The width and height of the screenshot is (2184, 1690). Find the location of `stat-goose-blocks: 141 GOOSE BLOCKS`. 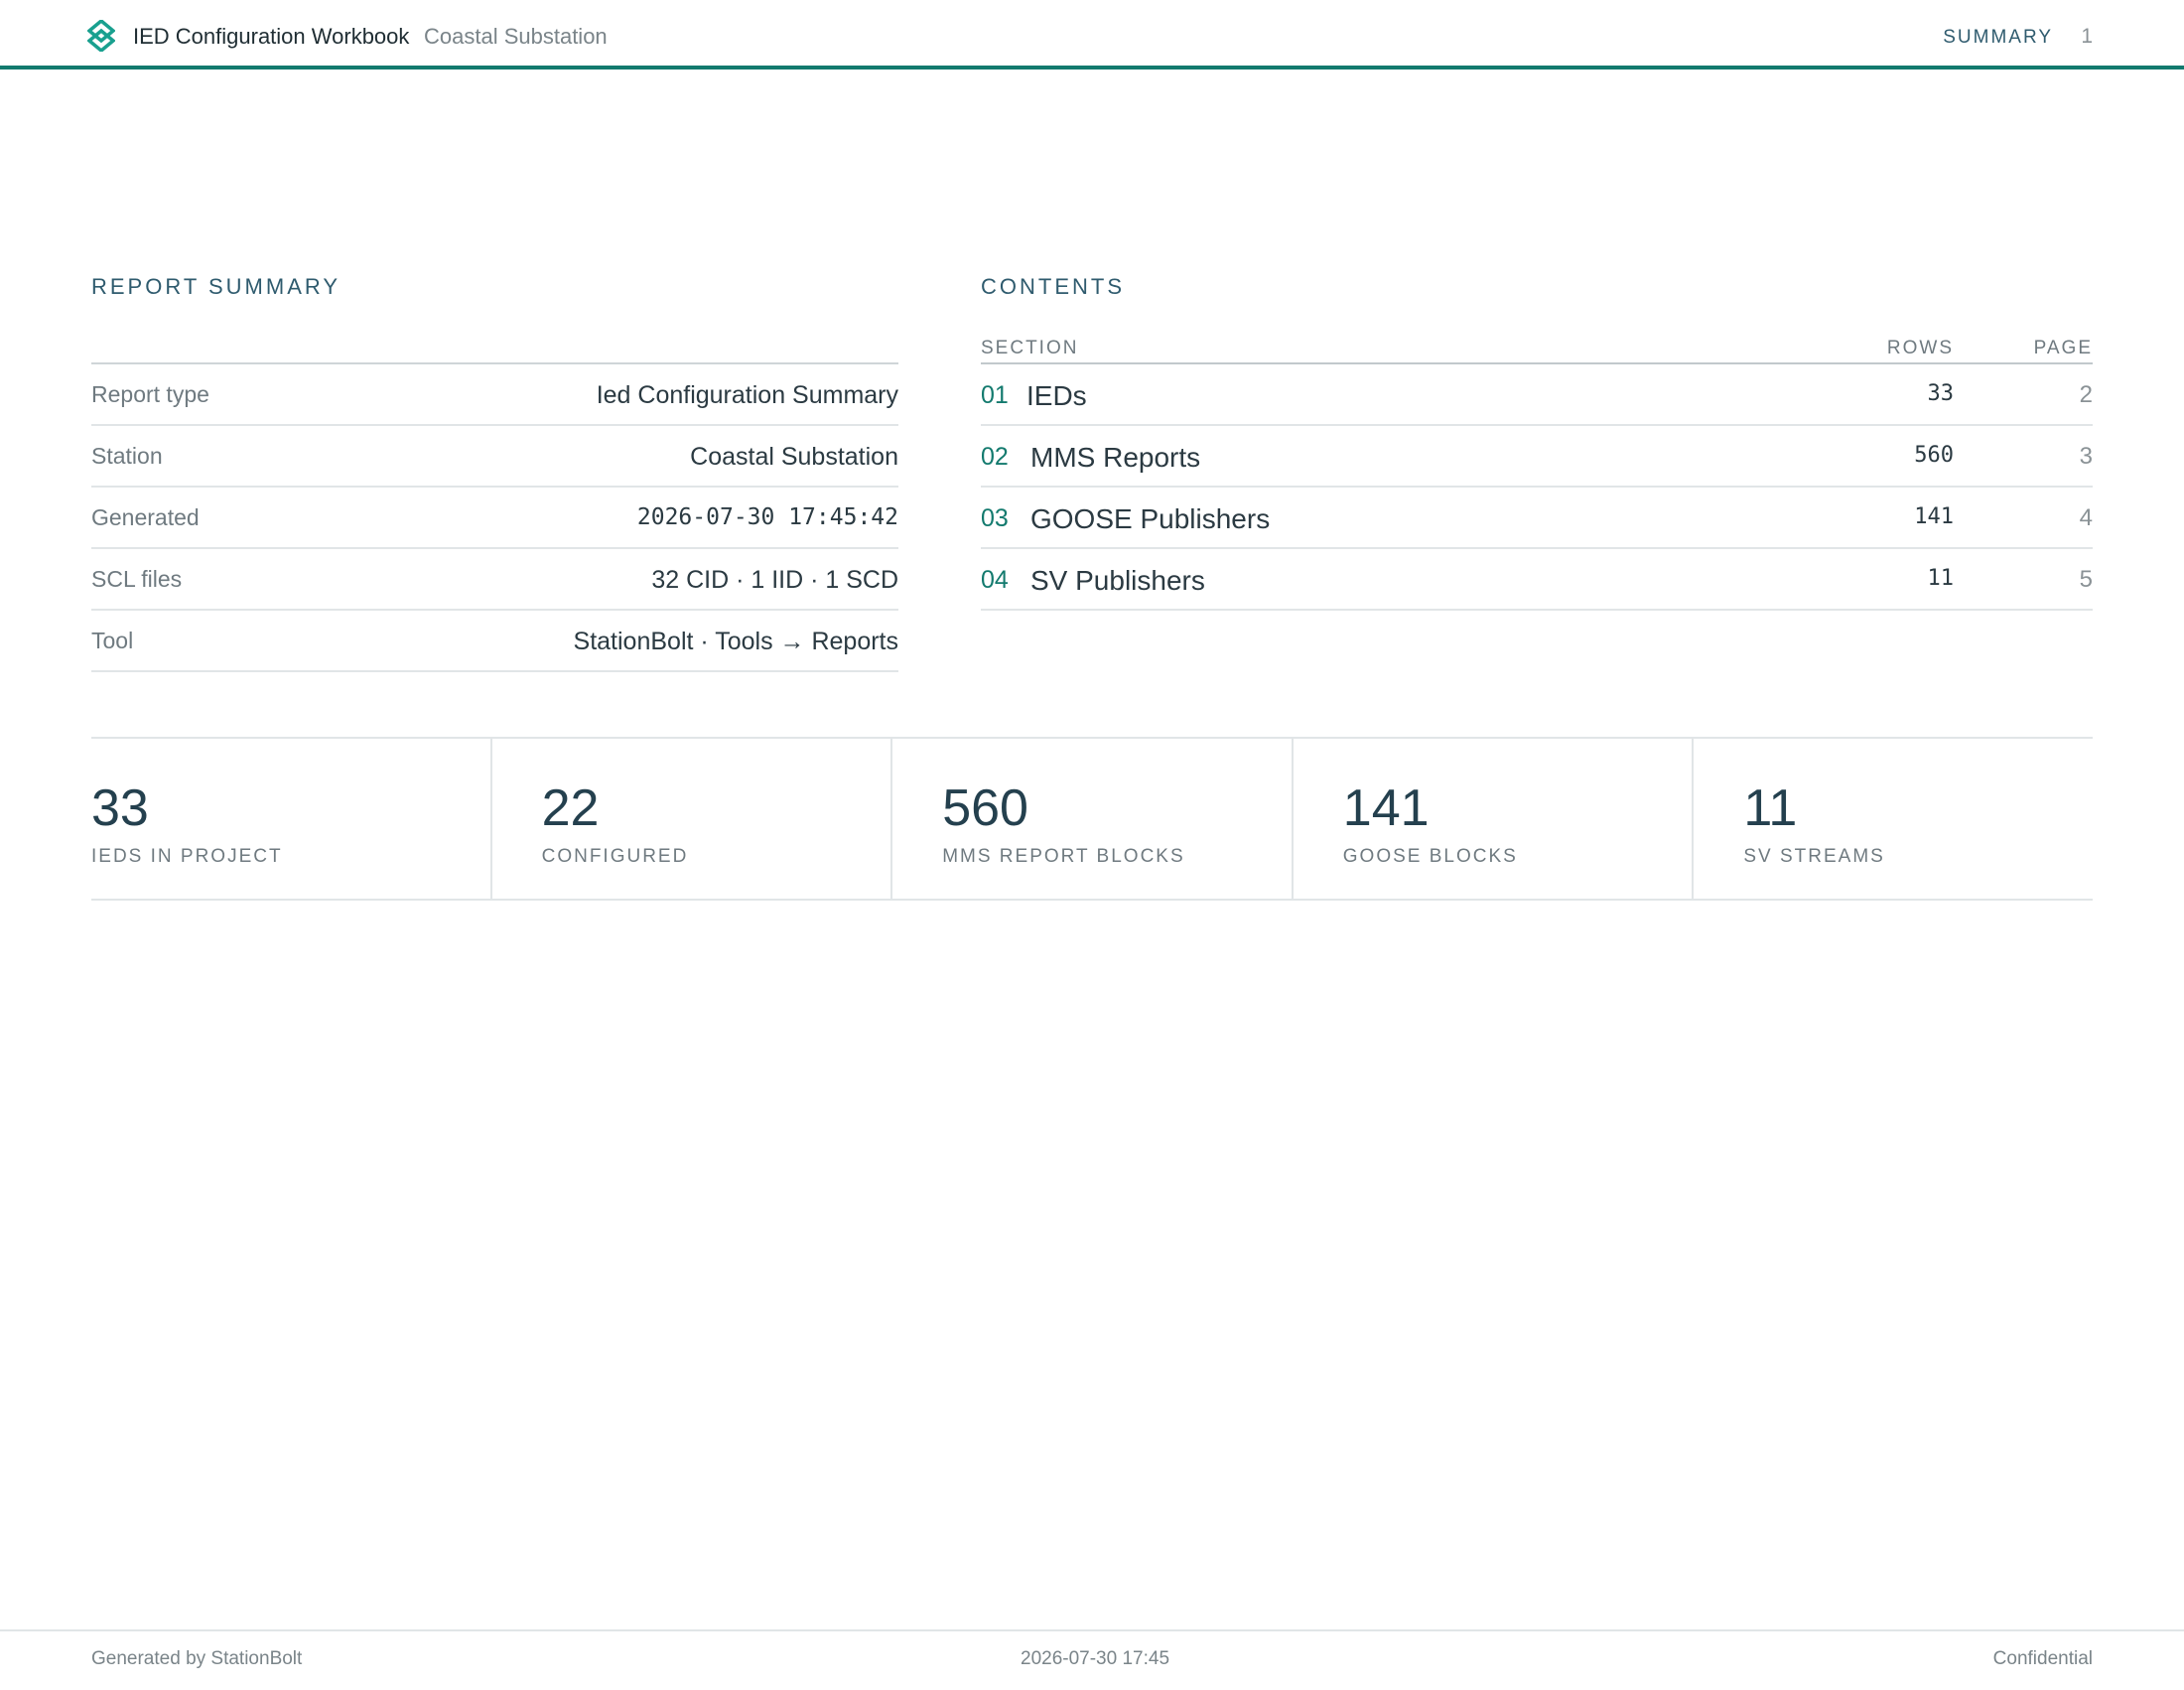

stat-goose-blocks: 141 GOOSE BLOCKS is located at coordinates (1494, 819).